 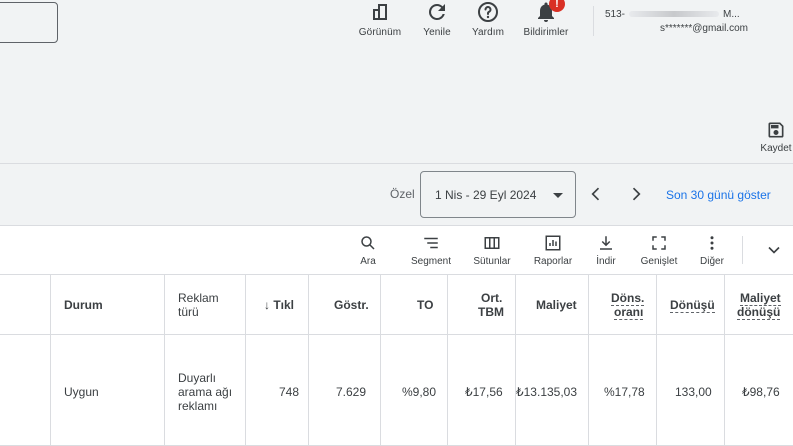 What do you see at coordinates (636, 194) in the screenshot?
I see `chevron-right-icon` at bounding box center [636, 194].